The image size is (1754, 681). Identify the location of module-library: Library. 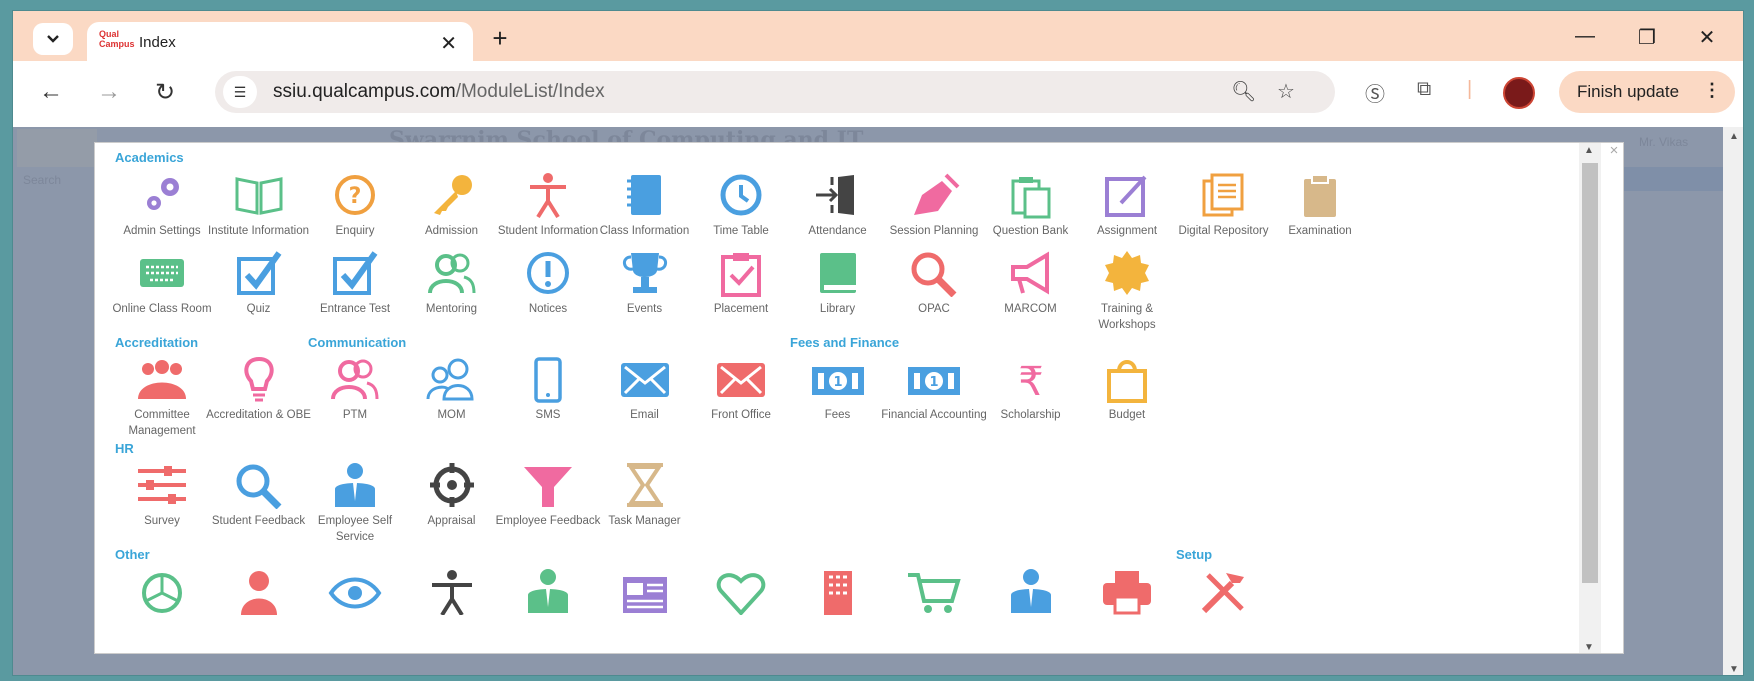
(838, 283).